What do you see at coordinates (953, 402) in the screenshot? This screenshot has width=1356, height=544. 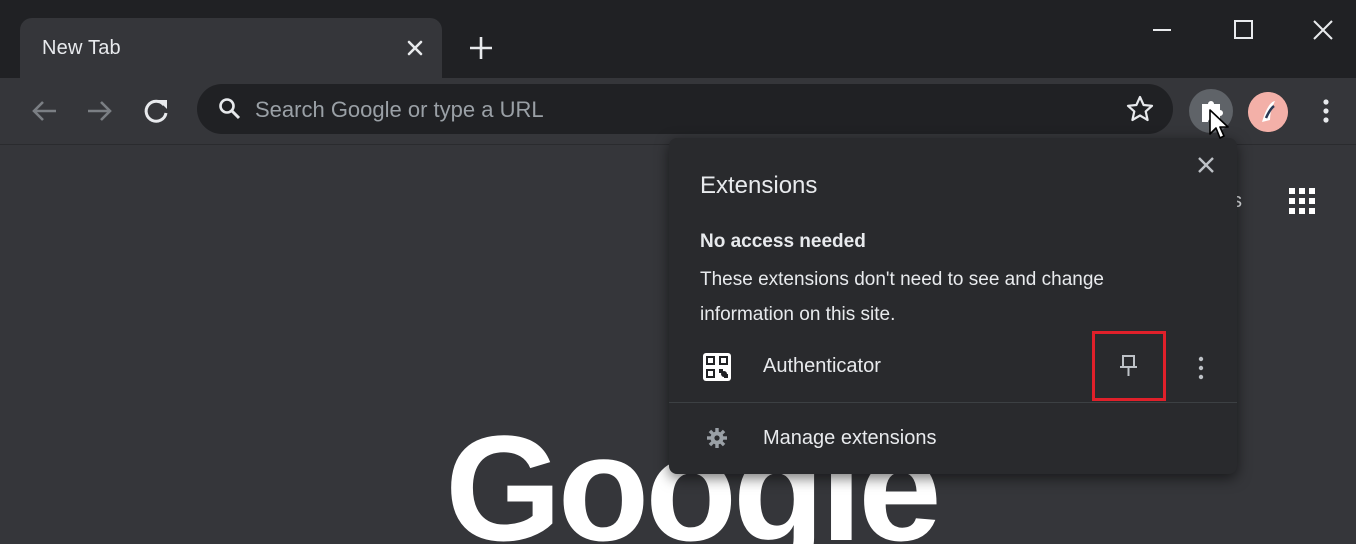 I see `popup-divider` at bounding box center [953, 402].